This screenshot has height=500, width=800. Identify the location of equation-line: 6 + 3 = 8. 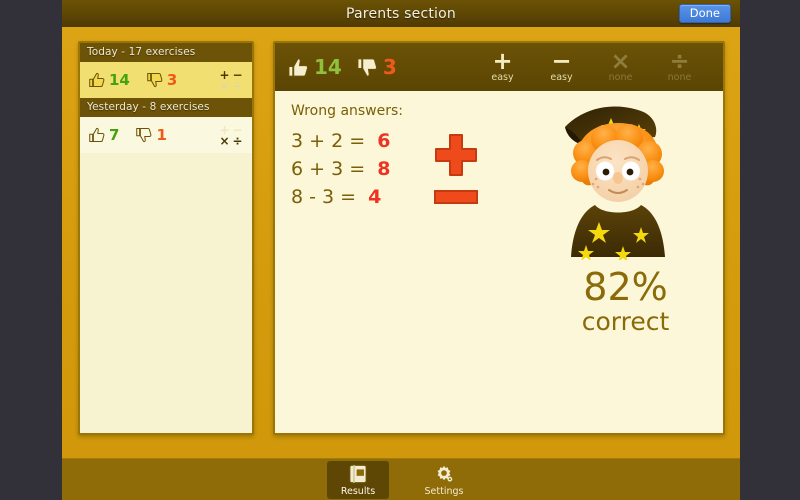
(357, 169).